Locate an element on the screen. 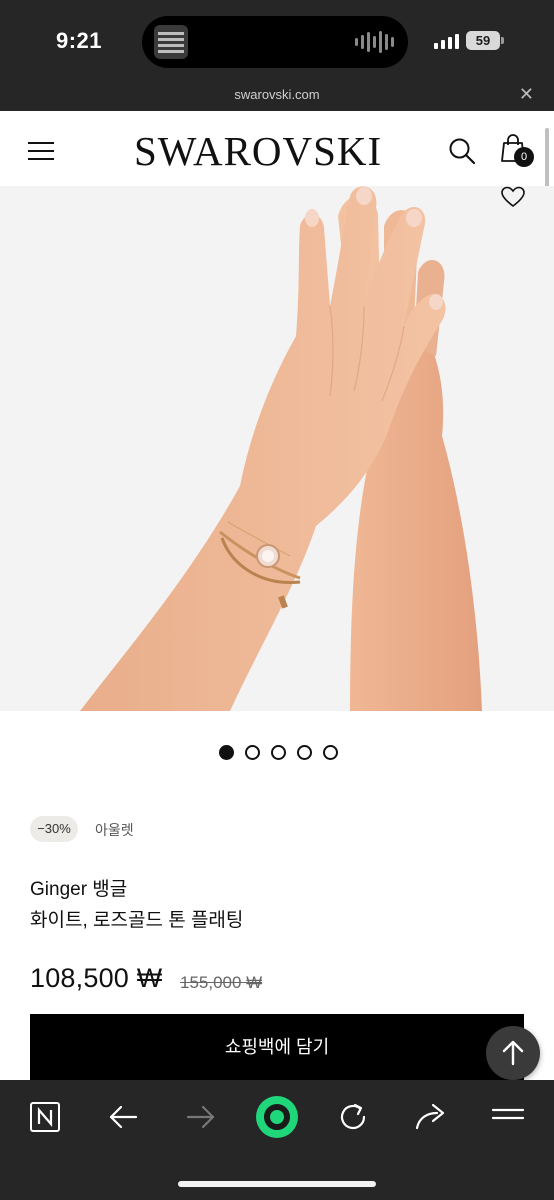 The width and height of the screenshot is (554, 1200). naver-n-icon is located at coordinates (46, 1117).